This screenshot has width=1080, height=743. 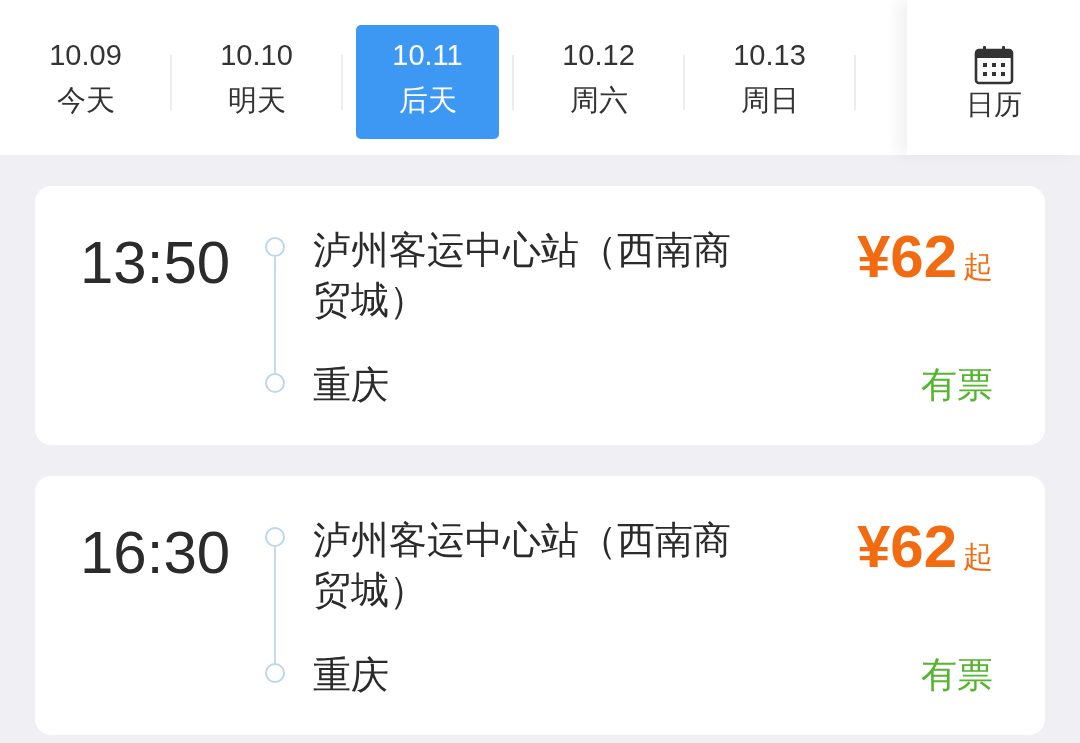 What do you see at coordinates (256, 82) in the screenshot?
I see `date-tab: 10.10 明天` at bounding box center [256, 82].